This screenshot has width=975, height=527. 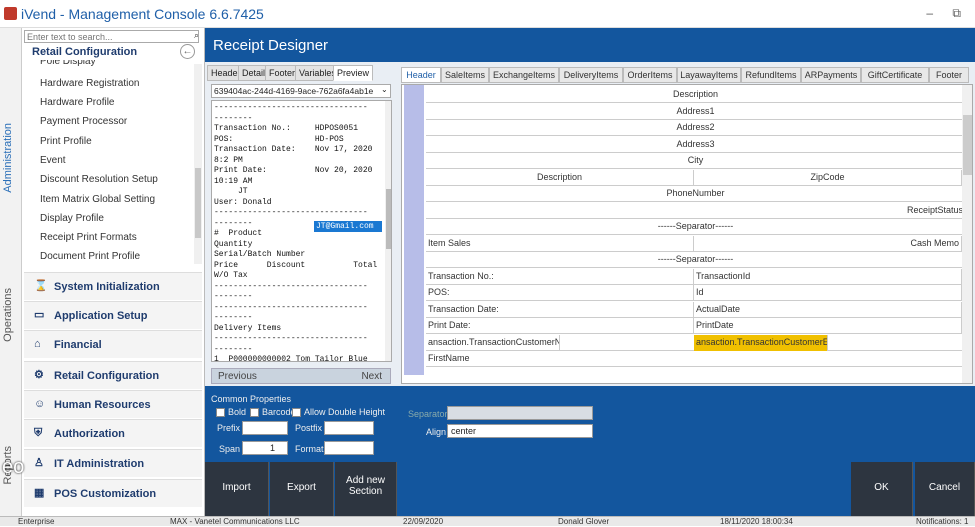 What do you see at coordinates (113, 404) in the screenshot?
I see `nav-group-human-resources: ☺ Human Resources` at bounding box center [113, 404].